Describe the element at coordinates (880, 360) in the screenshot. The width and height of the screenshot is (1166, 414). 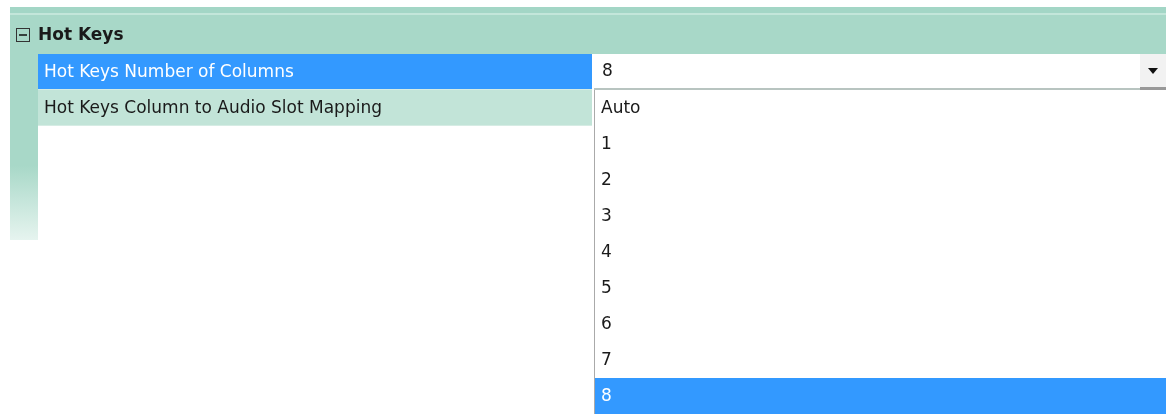
I see `dropdown-option: 7` at that location.